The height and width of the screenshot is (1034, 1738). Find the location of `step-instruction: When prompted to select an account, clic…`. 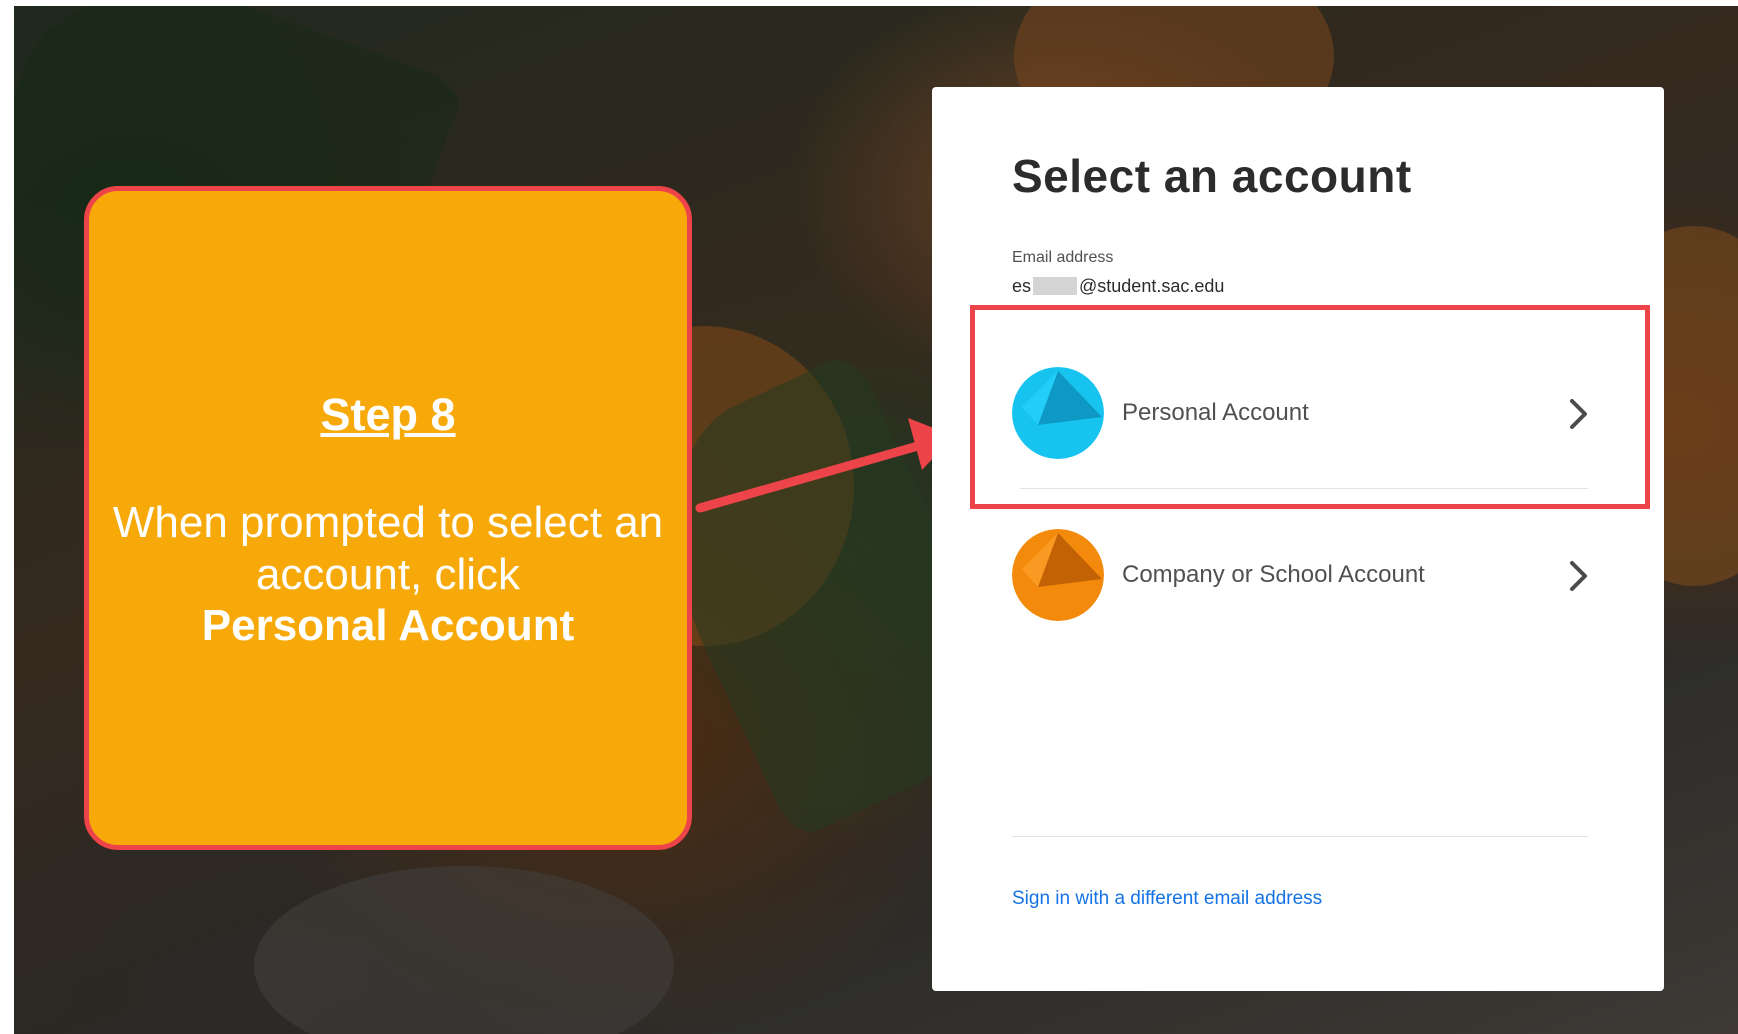

step-instruction: When prompted to select an account, clic… is located at coordinates (388, 548).